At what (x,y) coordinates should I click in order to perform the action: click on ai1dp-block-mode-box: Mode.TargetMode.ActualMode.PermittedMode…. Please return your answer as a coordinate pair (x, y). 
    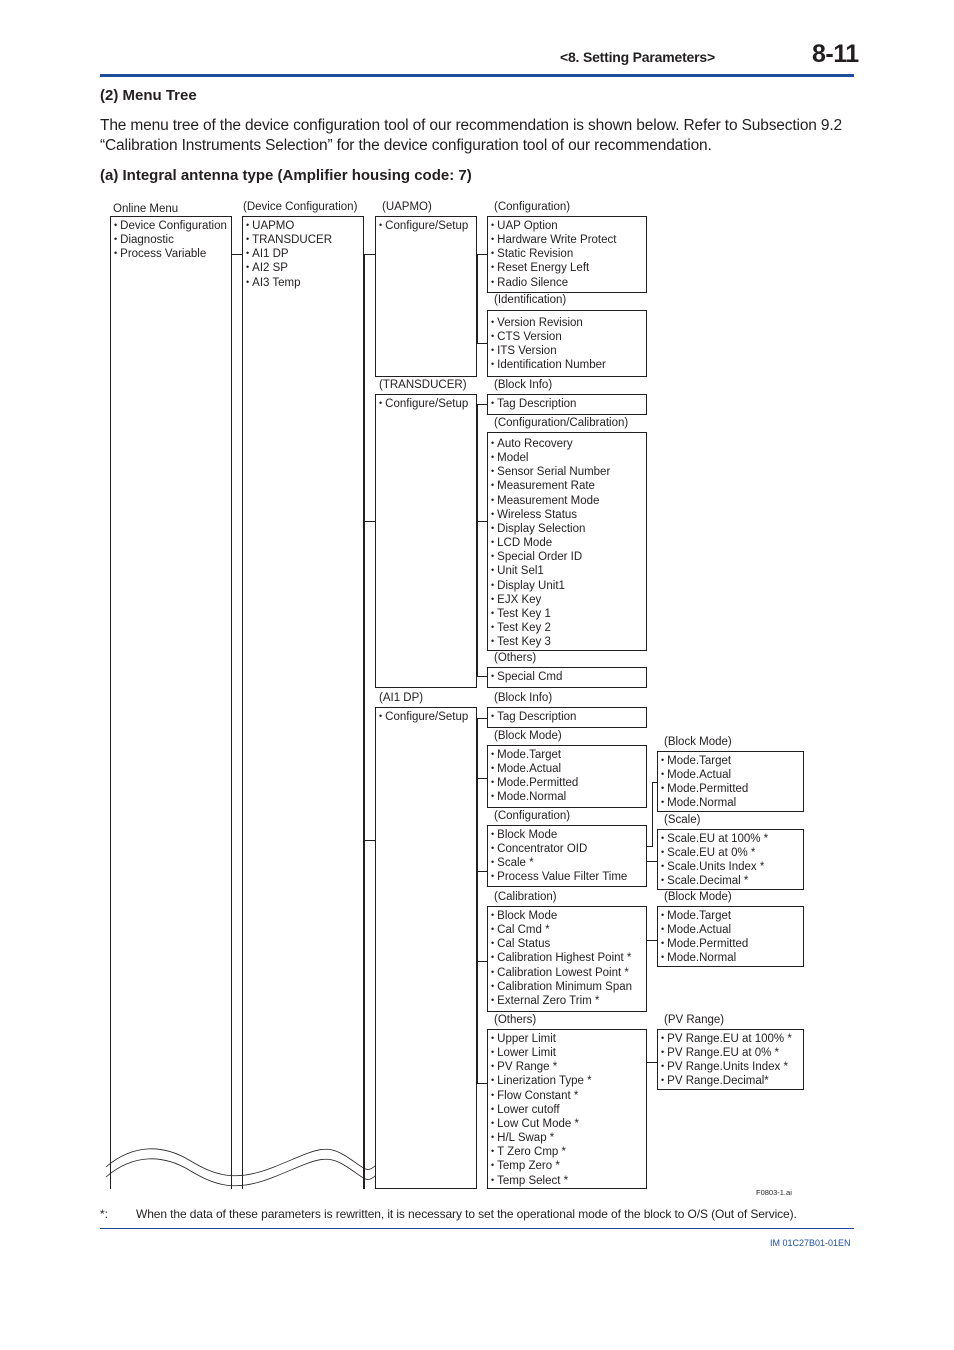
    Looking at the image, I should click on (567, 776).